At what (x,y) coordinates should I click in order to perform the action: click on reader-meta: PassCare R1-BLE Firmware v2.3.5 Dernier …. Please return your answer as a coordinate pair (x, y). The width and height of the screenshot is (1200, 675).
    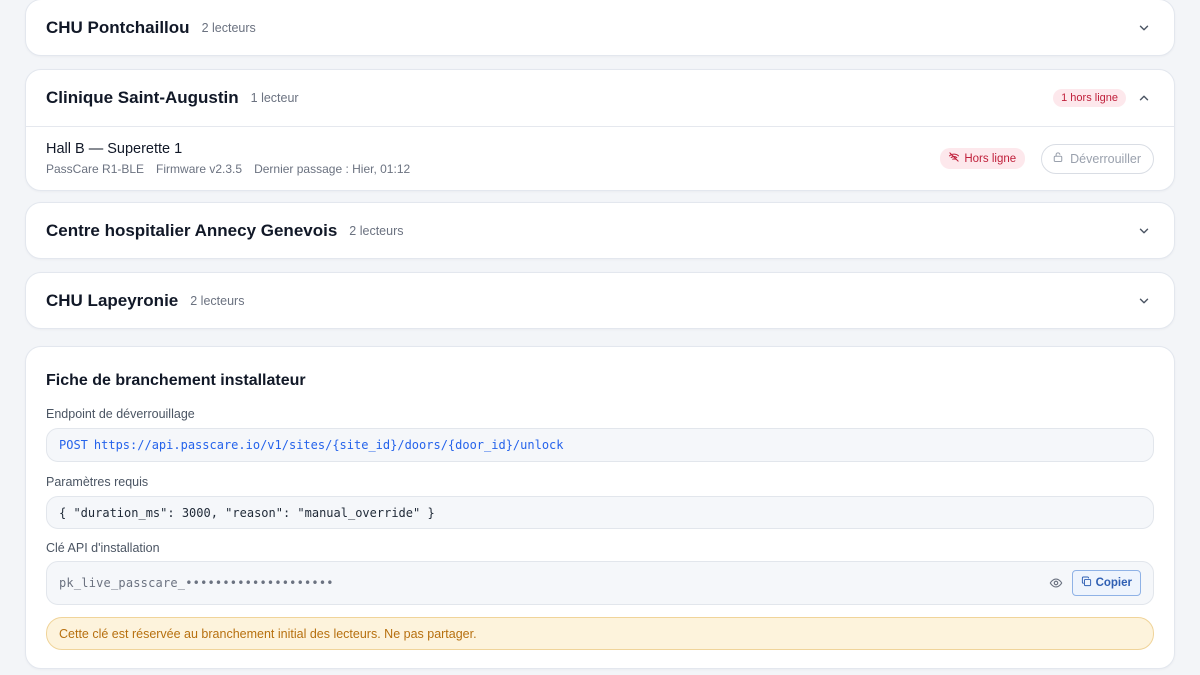
    Looking at the image, I should click on (228, 169).